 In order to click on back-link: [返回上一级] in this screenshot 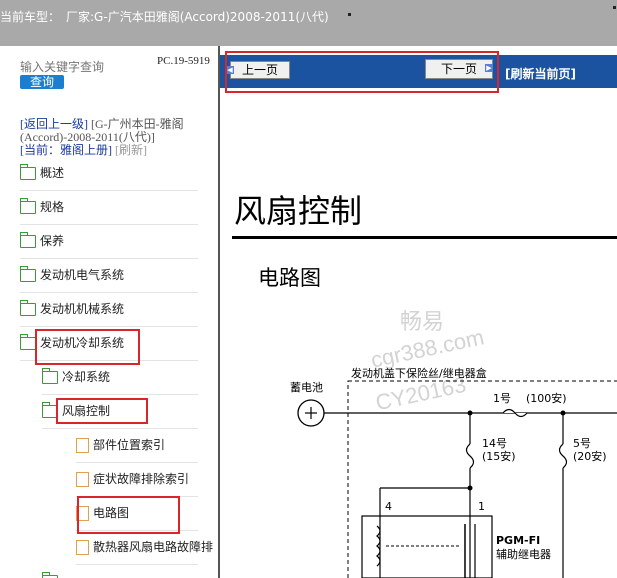, I will do `click(54, 124)`.